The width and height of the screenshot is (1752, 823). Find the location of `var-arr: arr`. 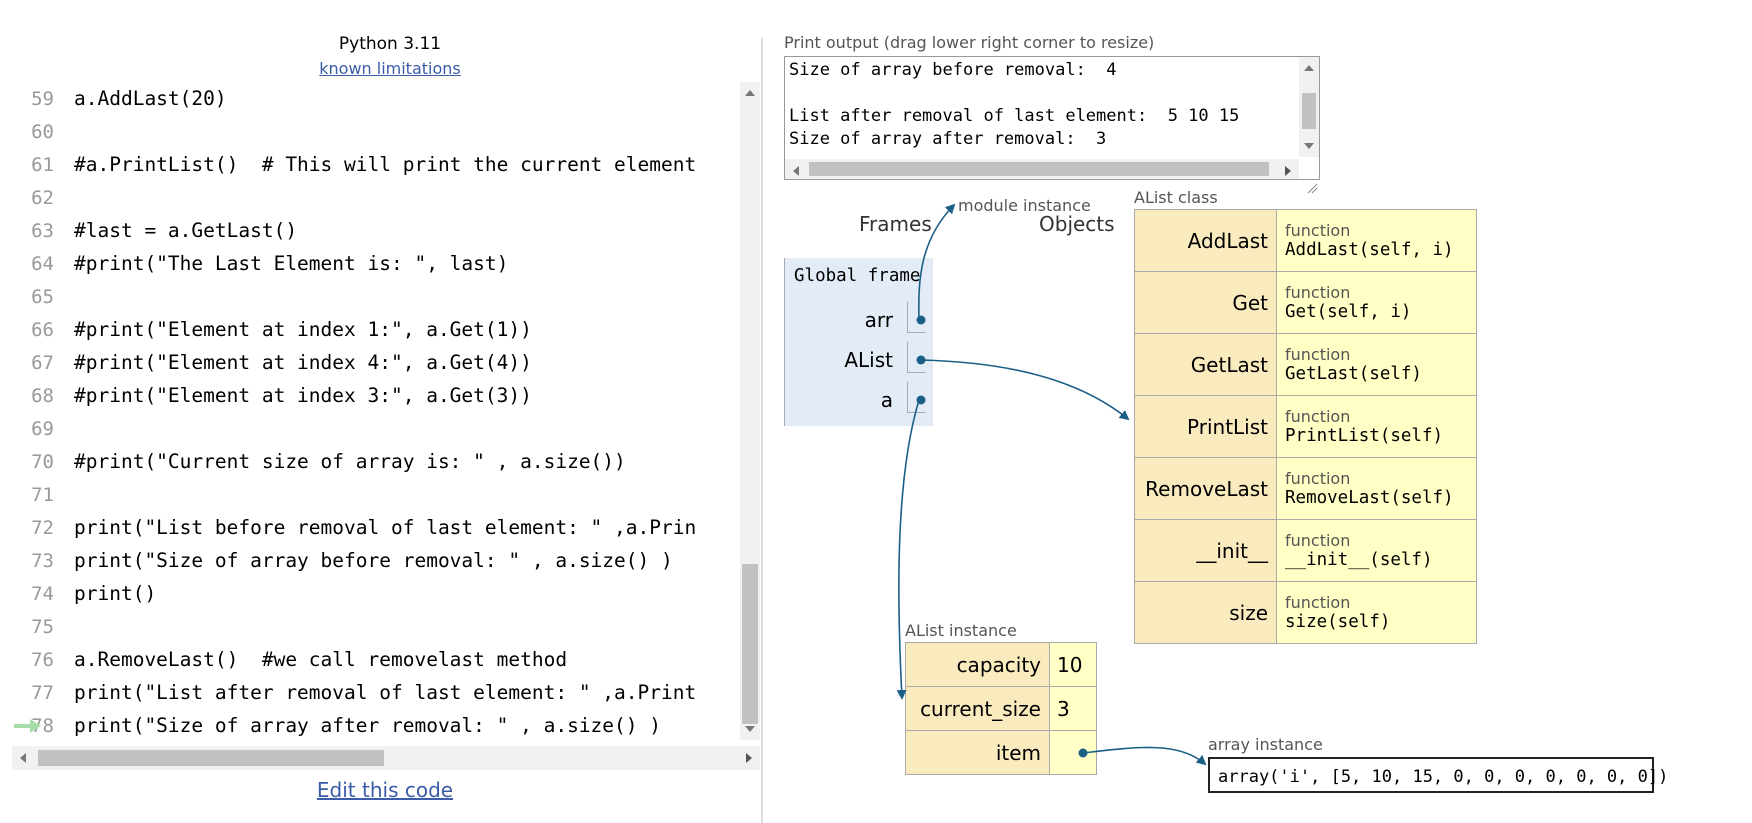

var-arr: arr is located at coordinates (878, 320).